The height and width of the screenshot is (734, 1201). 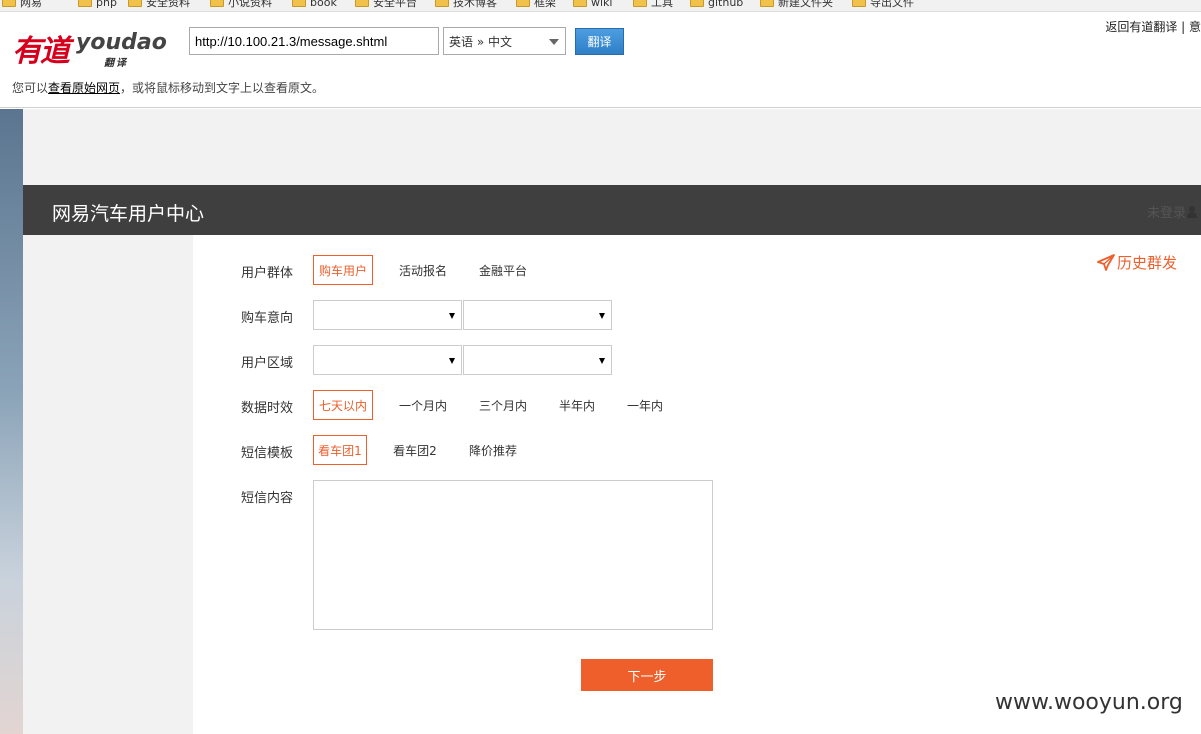 I want to click on url-input, so click(x=314, y=41).